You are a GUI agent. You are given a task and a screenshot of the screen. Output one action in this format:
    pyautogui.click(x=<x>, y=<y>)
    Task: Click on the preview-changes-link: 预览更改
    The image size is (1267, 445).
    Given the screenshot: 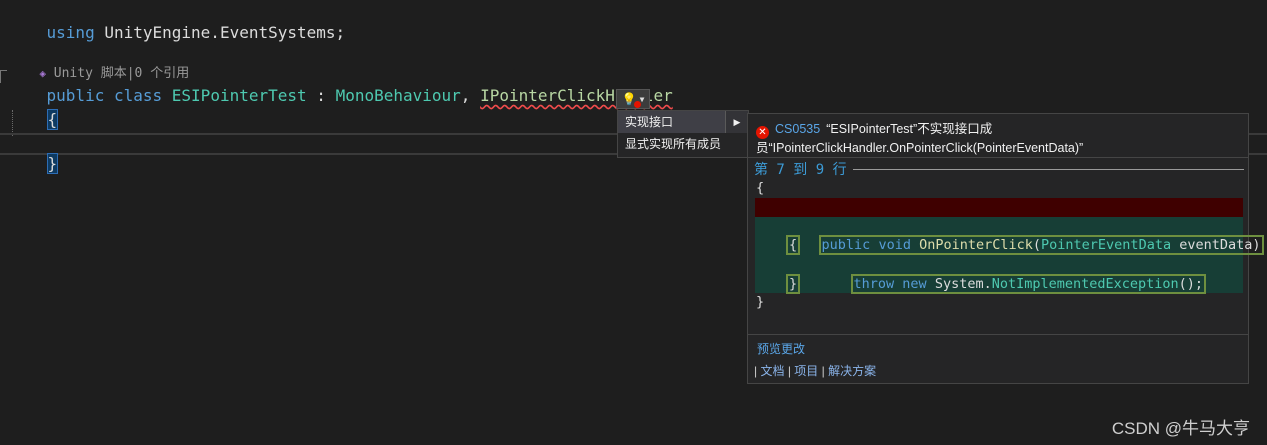 What is the action you would take?
    pyautogui.click(x=781, y=348)
    